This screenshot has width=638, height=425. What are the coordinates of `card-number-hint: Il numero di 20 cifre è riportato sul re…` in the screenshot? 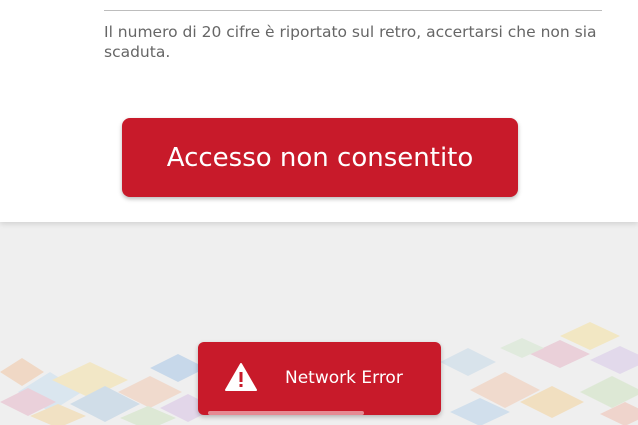 It's located at (350, 42).